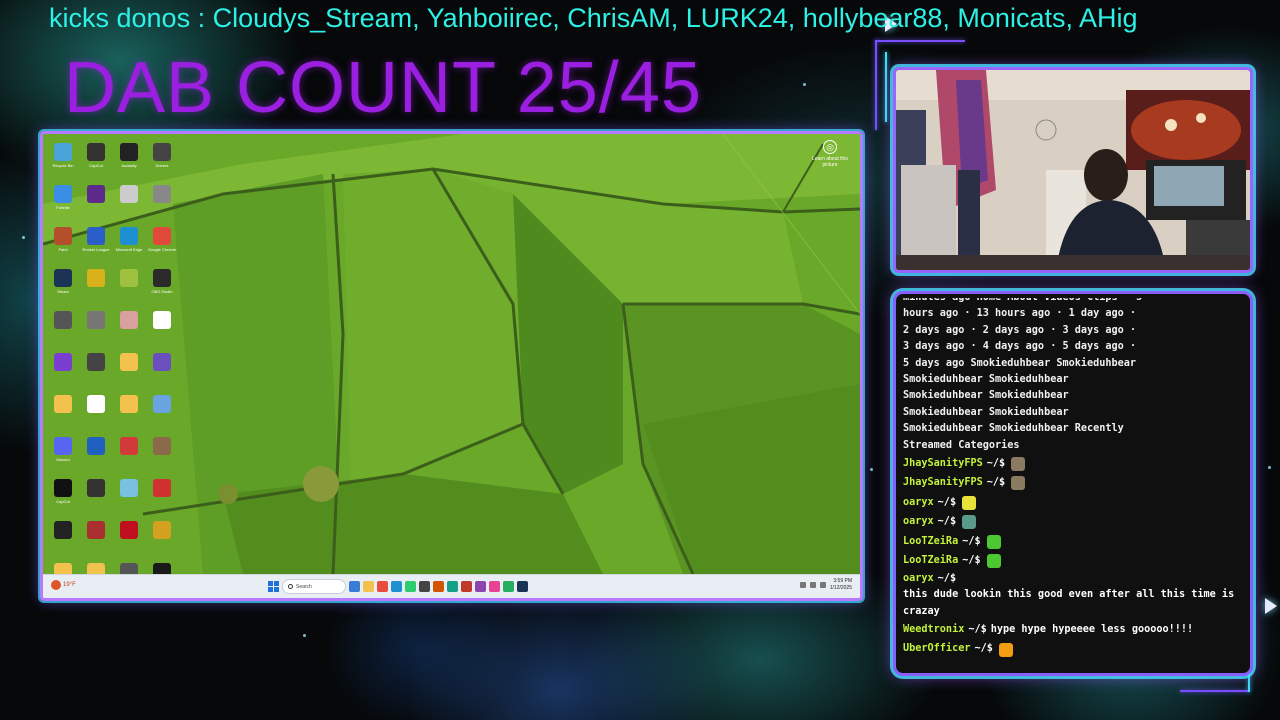 This screenshot has height=720, width=1280. I want to click on volume-icon, so click(822, 585).